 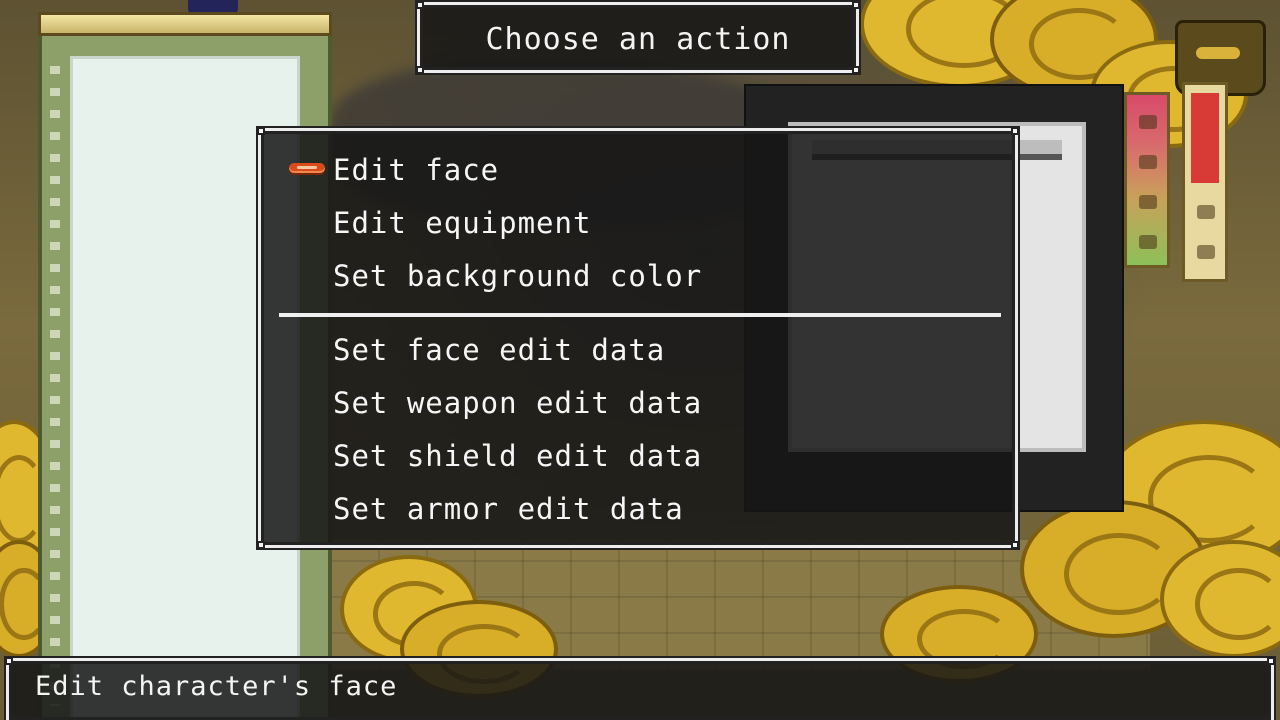 I want to click on menu-item-set-shield-edit-data: Set shield edit data, so click(x=517, y=456).